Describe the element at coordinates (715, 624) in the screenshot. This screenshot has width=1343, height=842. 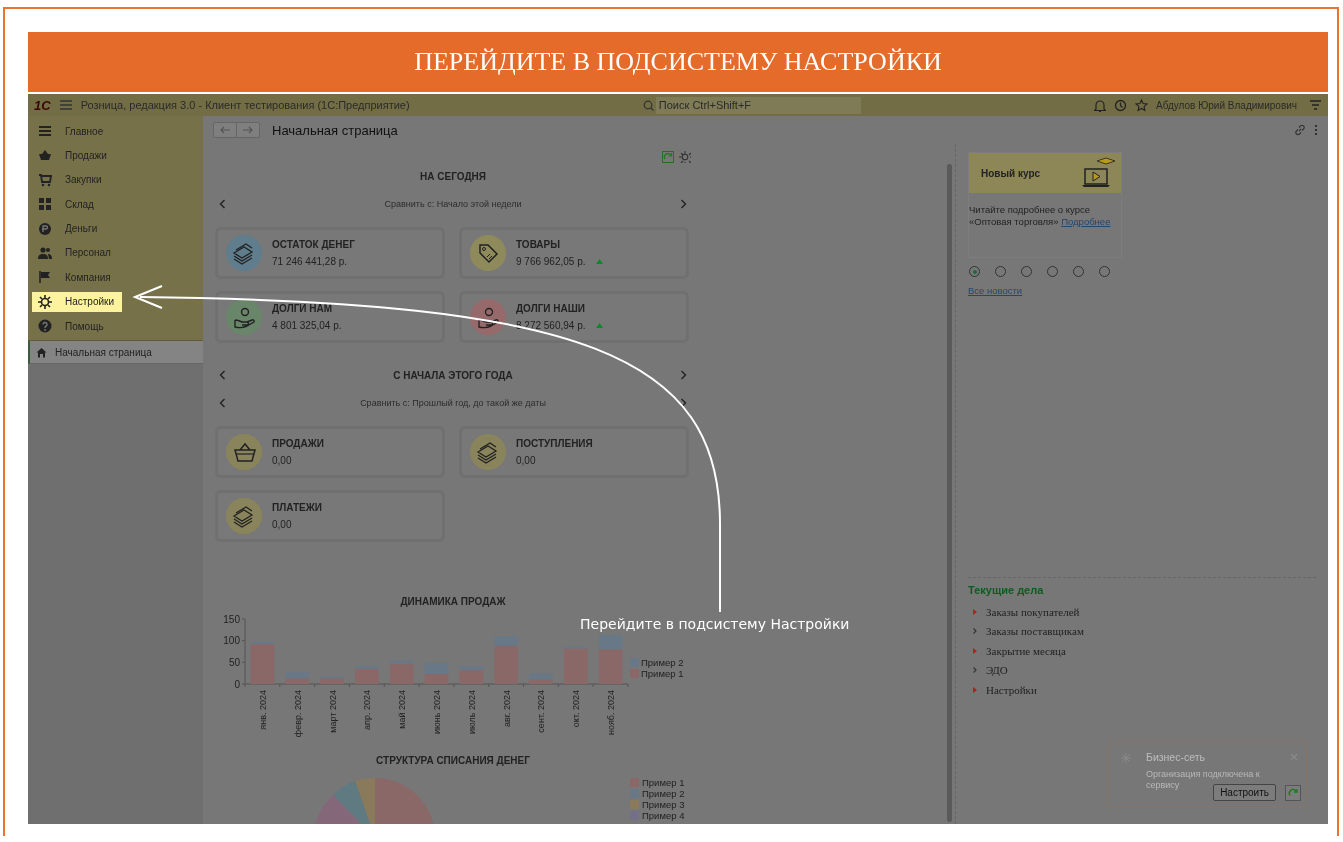
I see `instruction-text: Перейдите в подсистему Настройки` at that location.